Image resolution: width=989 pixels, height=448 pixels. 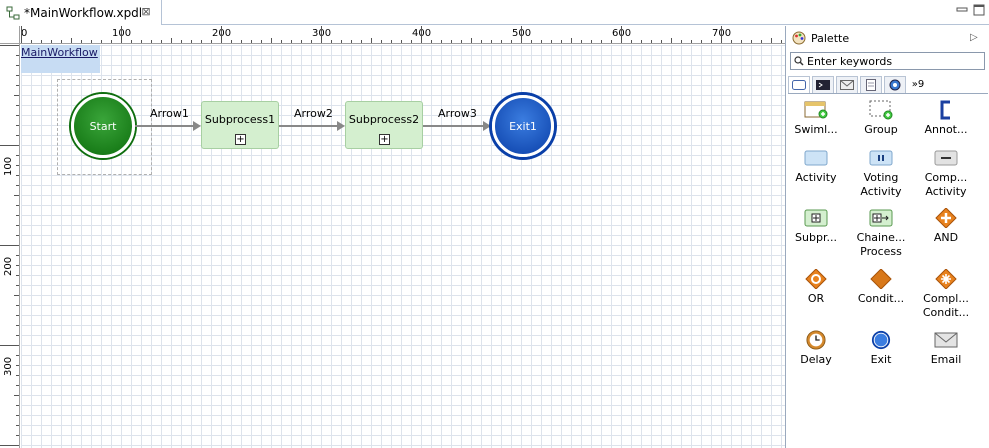 I want to click on palette-item-activity: Activity, so click(x=816, y=166).